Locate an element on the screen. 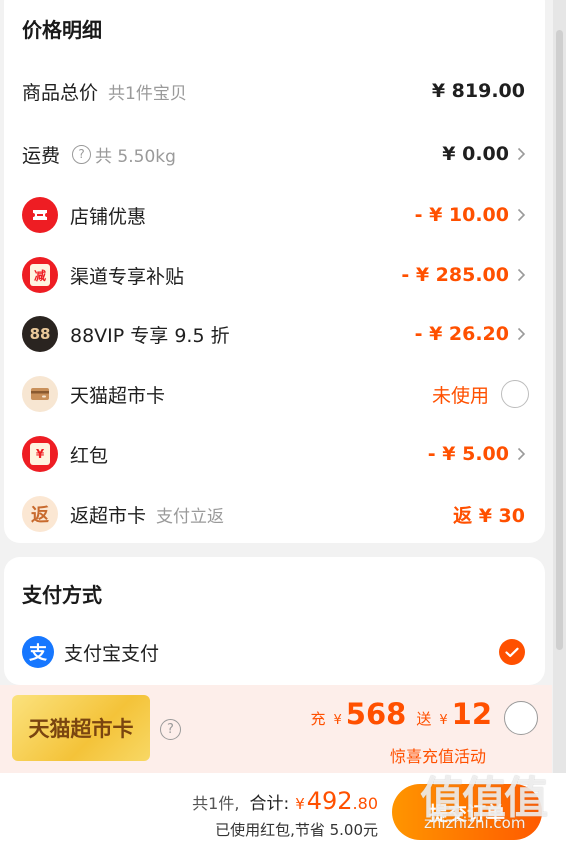 This screenshot has width=566, height=846. red-packet-amount: - ¥ 5.00 is located at coordinates (468, 454).